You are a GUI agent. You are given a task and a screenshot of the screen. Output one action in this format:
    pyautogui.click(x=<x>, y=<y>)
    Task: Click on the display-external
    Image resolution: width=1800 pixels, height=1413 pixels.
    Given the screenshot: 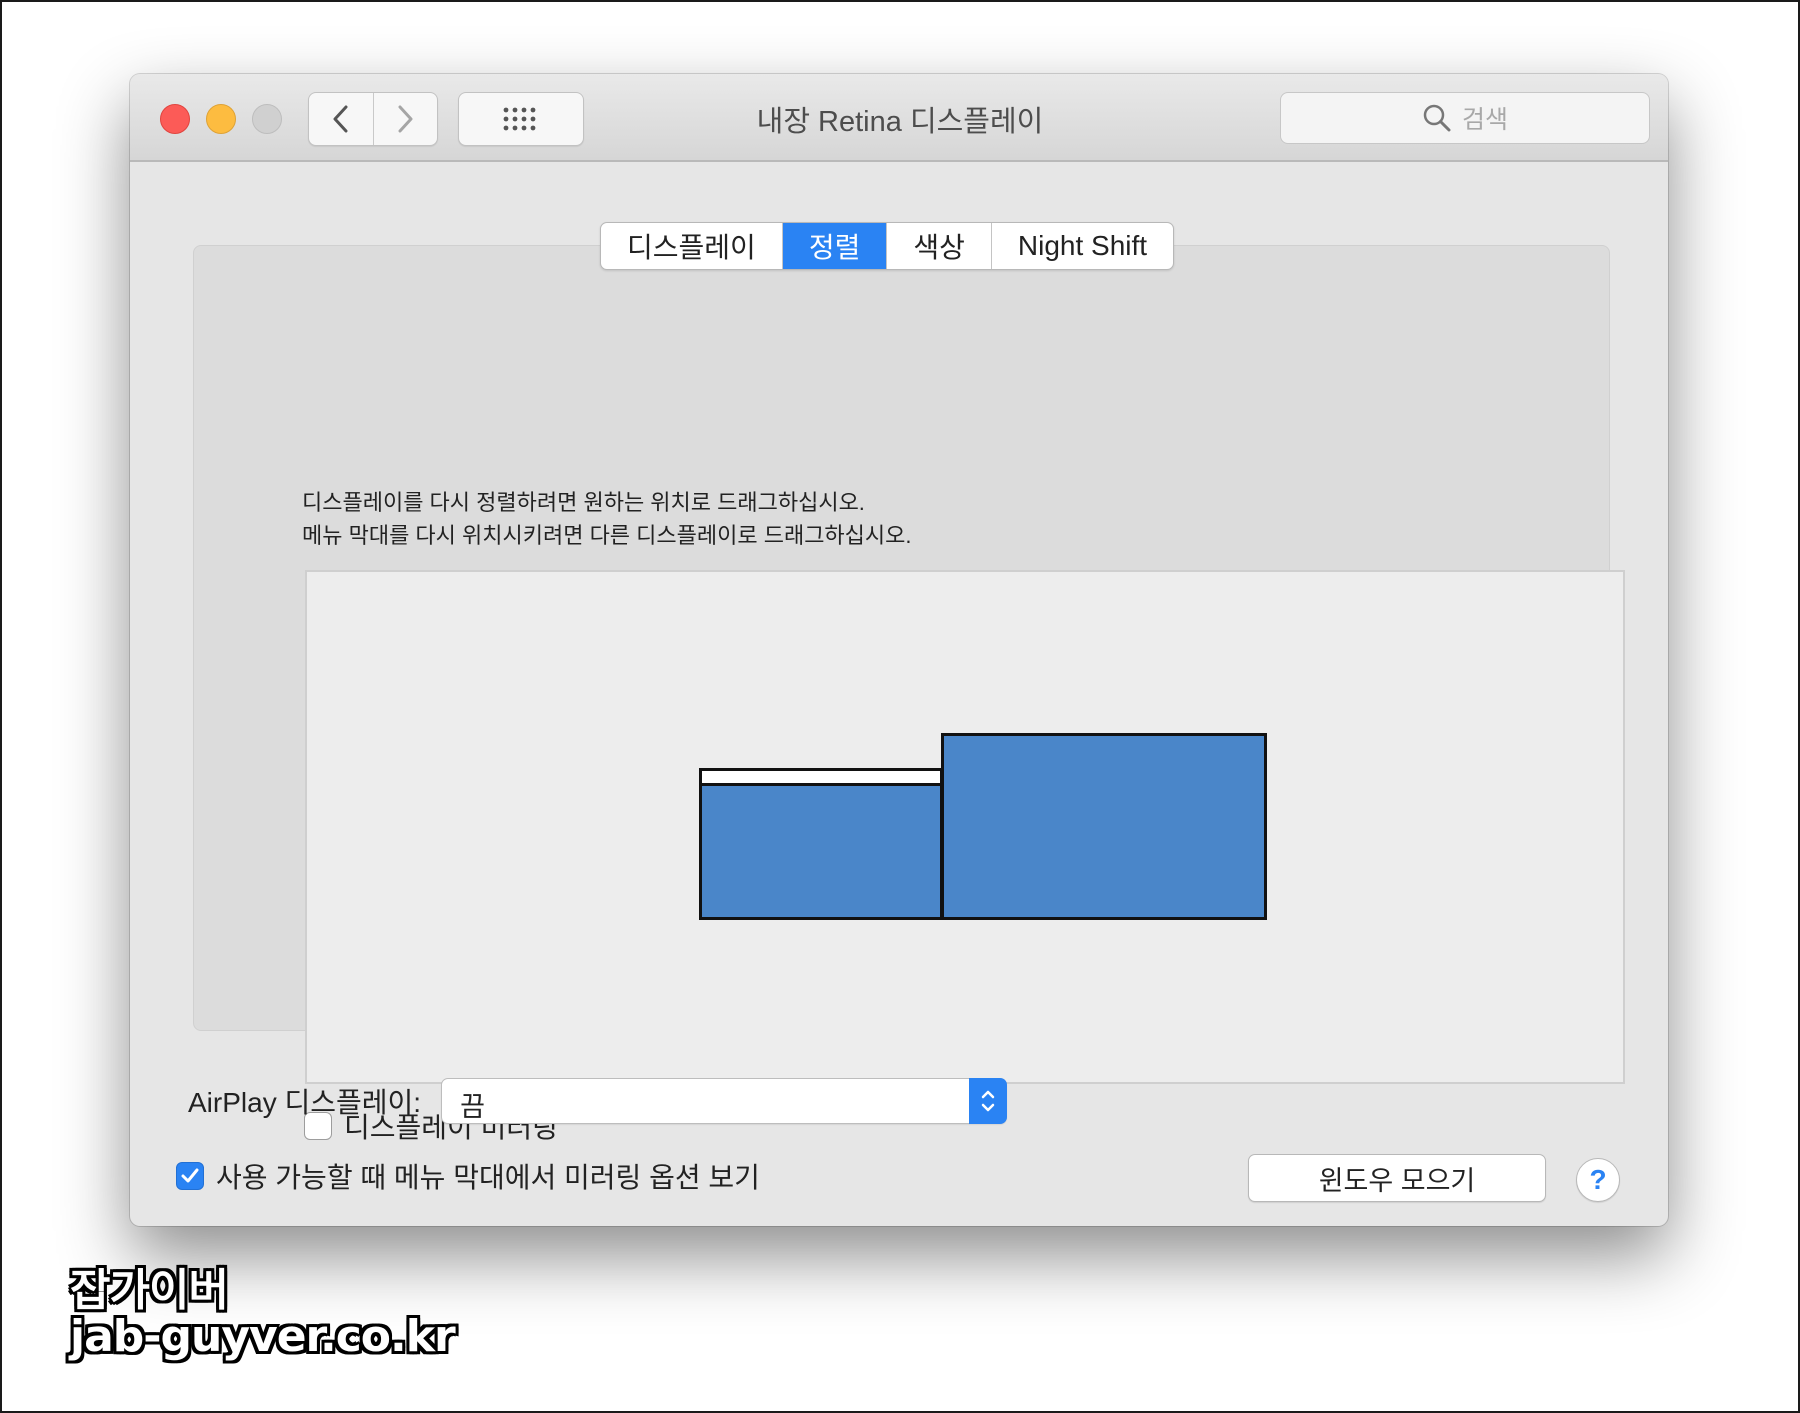 What is the action you would take?
    pyautogui.click(x=1104, y=826)
    